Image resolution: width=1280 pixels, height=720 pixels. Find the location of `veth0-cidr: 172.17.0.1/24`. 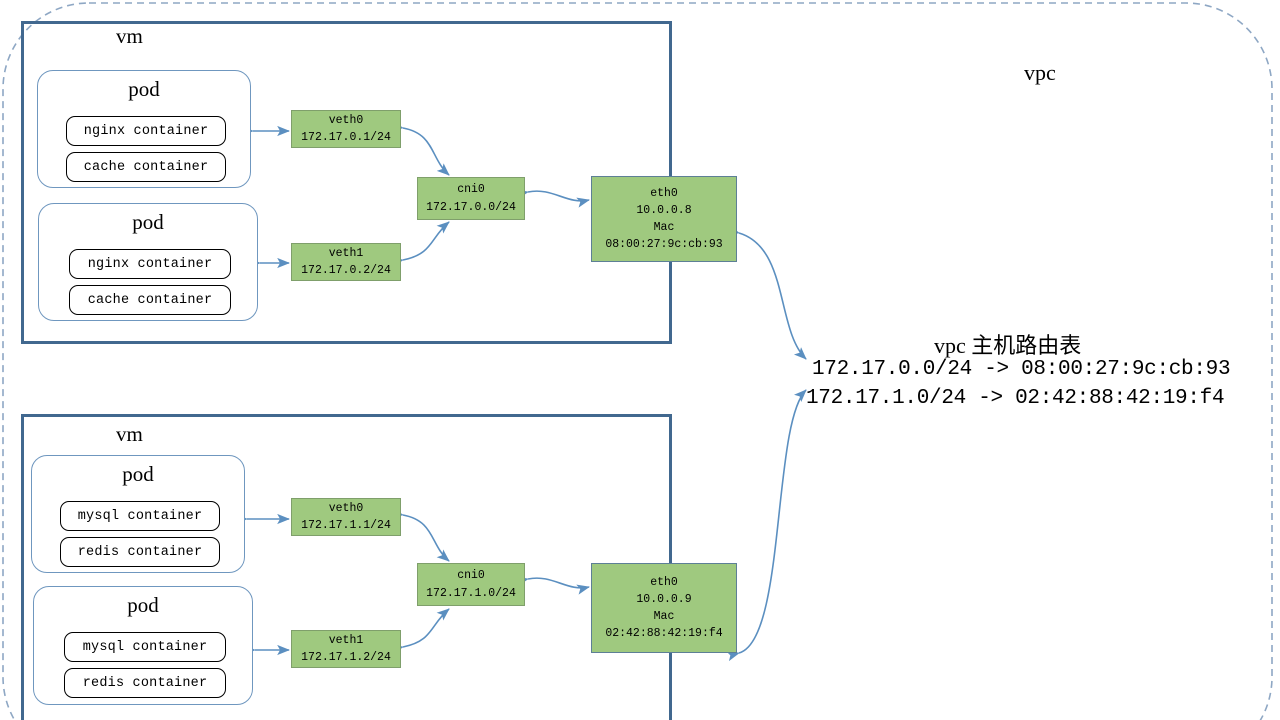

veth0-cidr: 172.17.0.1/24 is located at coordinates (346, 137).